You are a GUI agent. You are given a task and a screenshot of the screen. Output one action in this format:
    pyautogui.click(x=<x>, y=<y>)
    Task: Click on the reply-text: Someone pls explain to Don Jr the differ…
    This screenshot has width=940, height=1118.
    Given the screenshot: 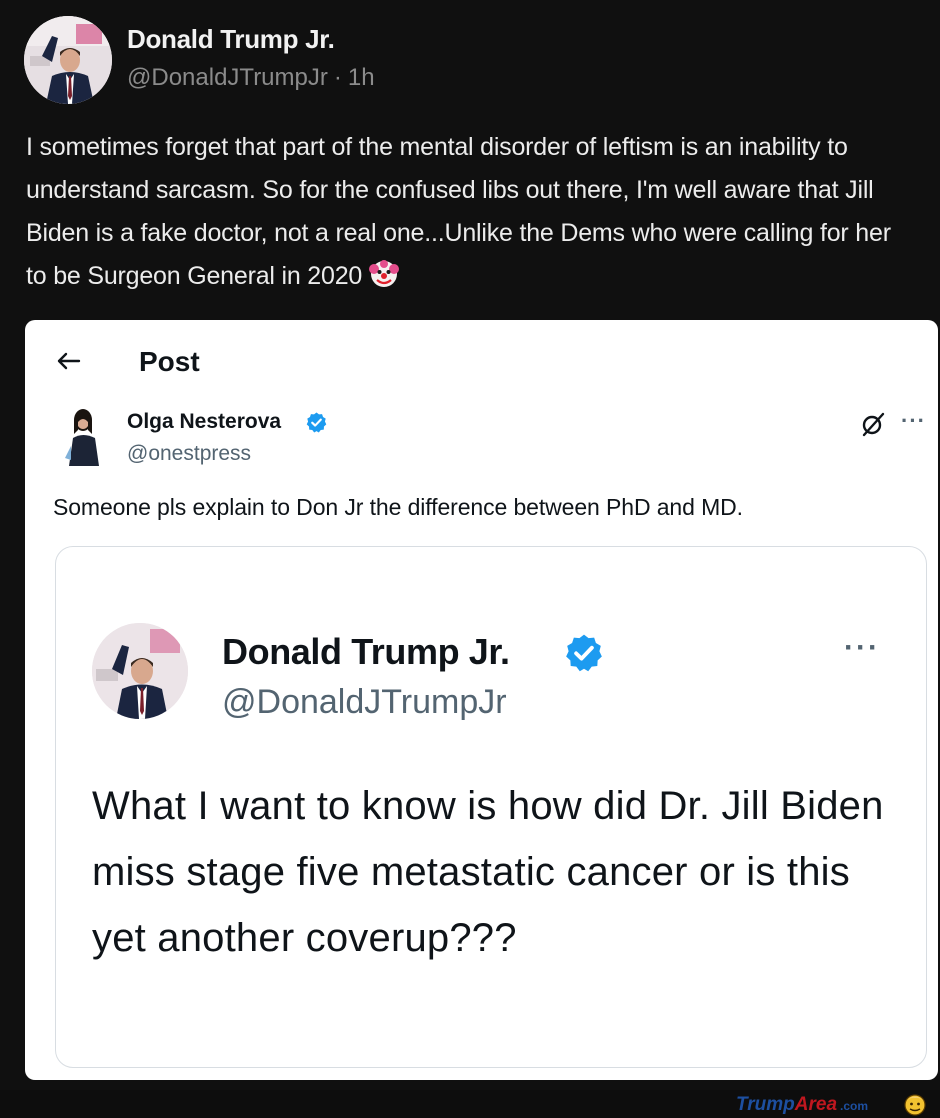 What is the action you would take?
    pyautogui.click(x=398, y=507)
    